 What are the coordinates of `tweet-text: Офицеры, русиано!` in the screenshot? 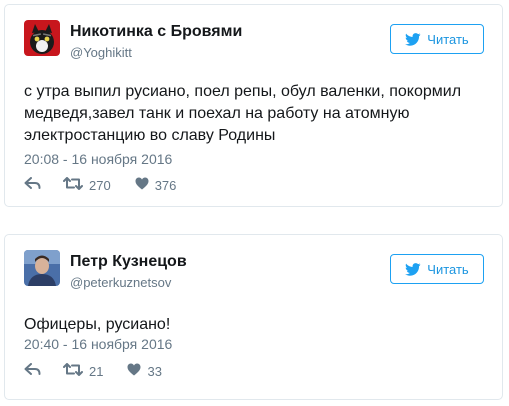 It's located at (97, 324).